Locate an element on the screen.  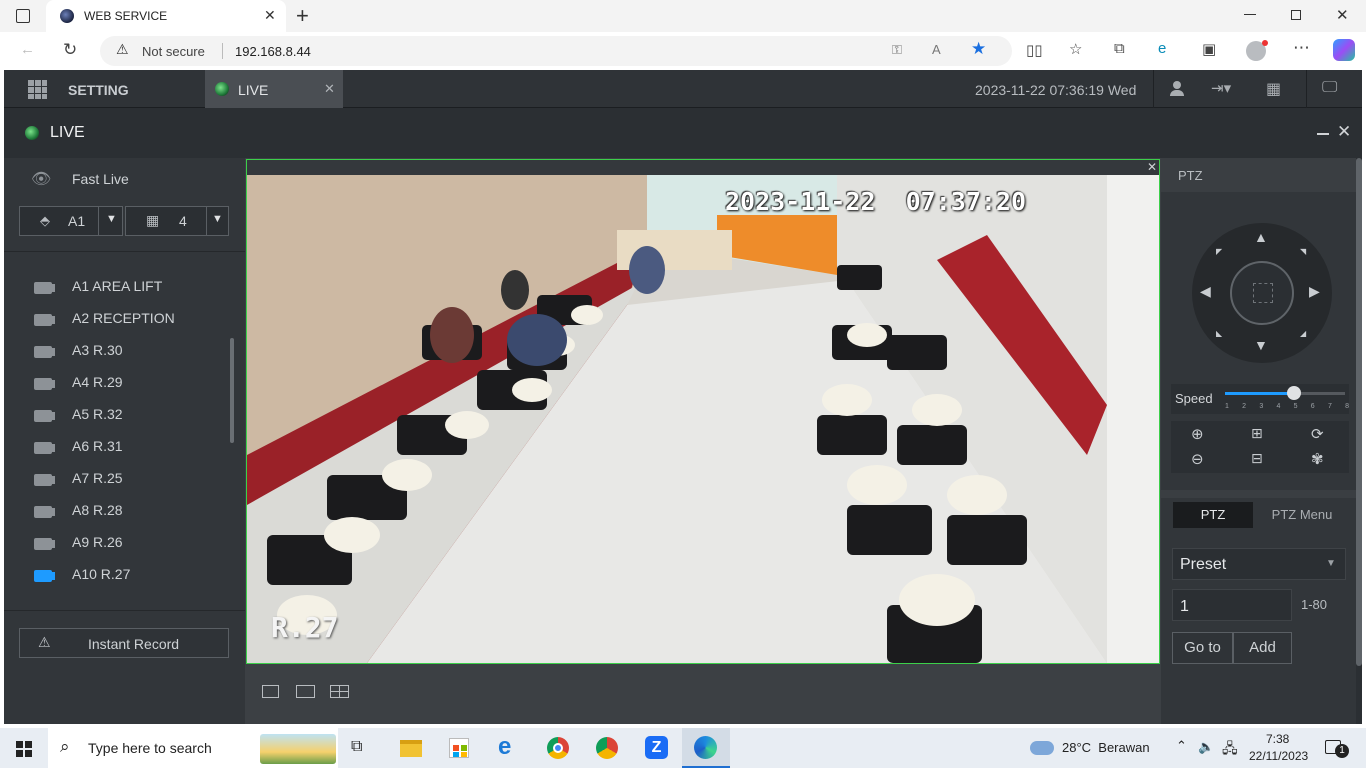
list-item: A4 R.29 is located at coordinates (117, 382).